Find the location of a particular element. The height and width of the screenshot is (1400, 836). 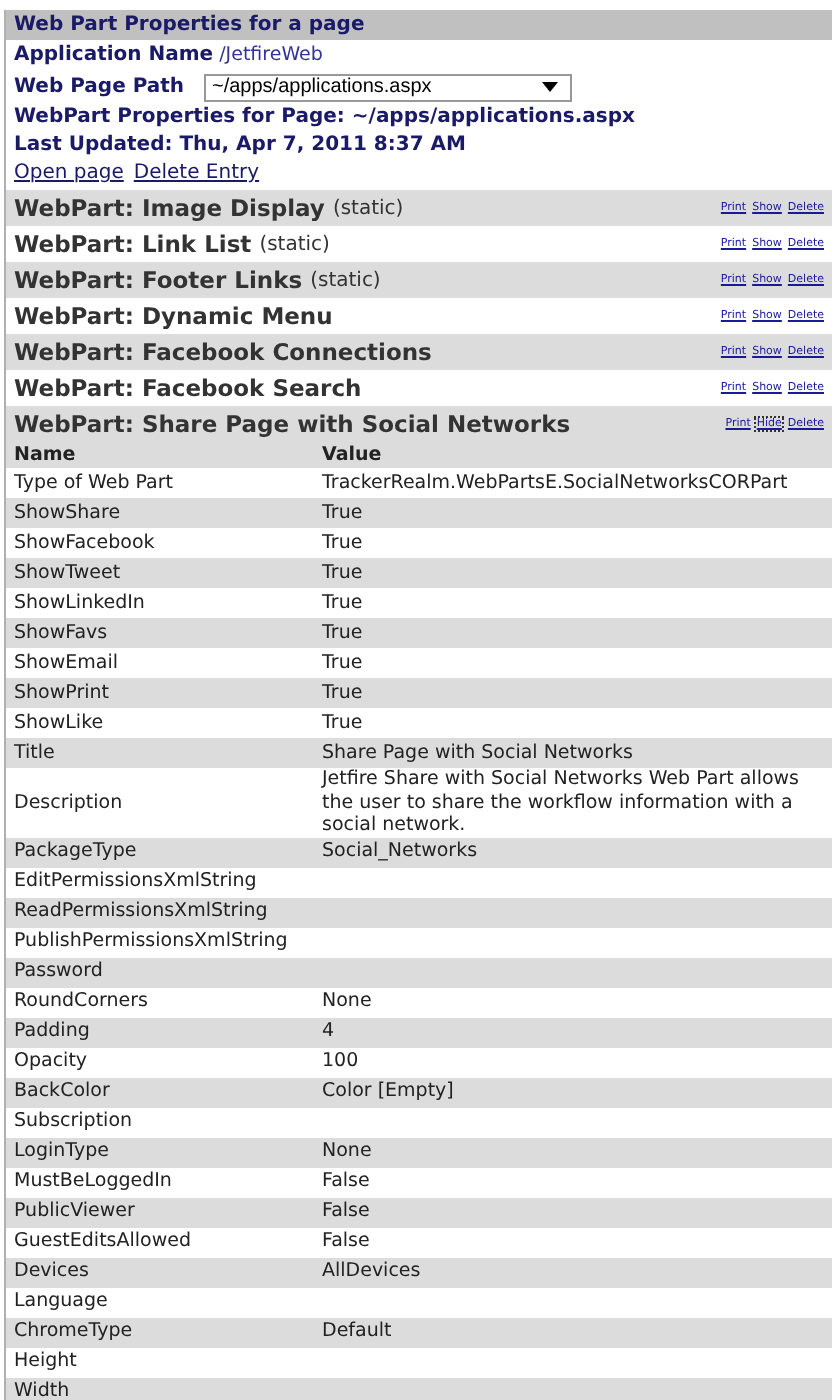

property-value: 100 is located at coordinates (340, 1061).